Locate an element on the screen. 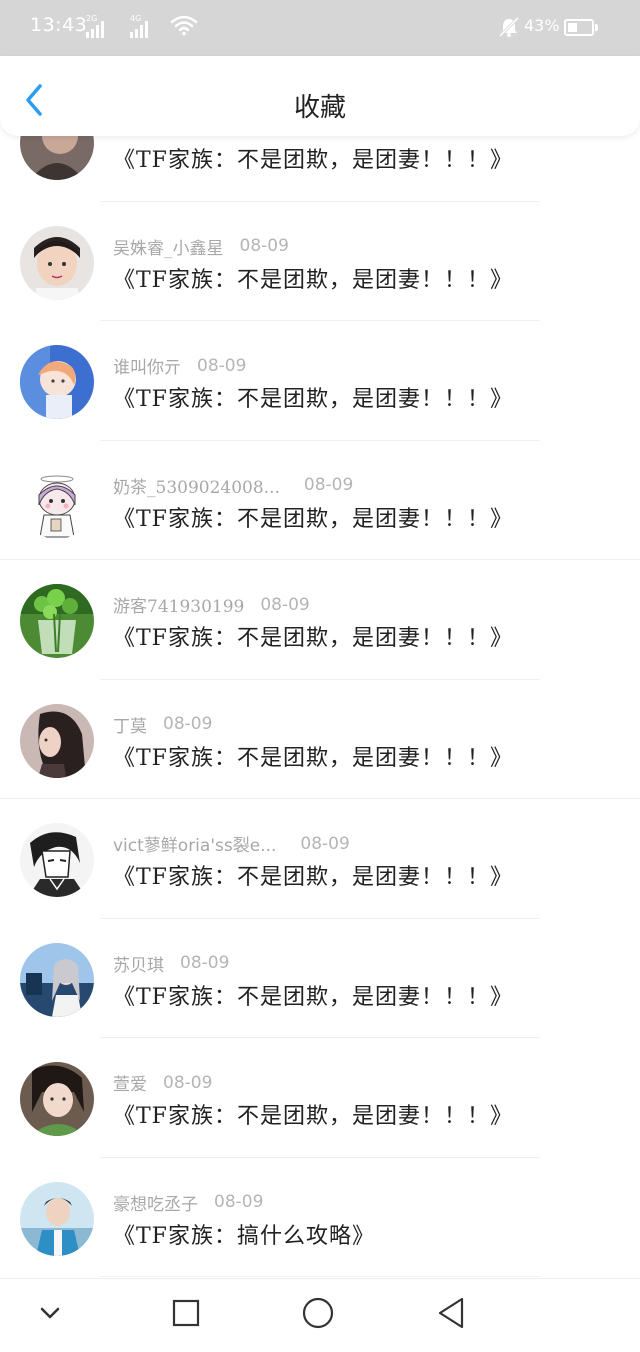 This screenshot has height=1352, width=640. status-time: 13:43 is located at coordinates (59, 25).